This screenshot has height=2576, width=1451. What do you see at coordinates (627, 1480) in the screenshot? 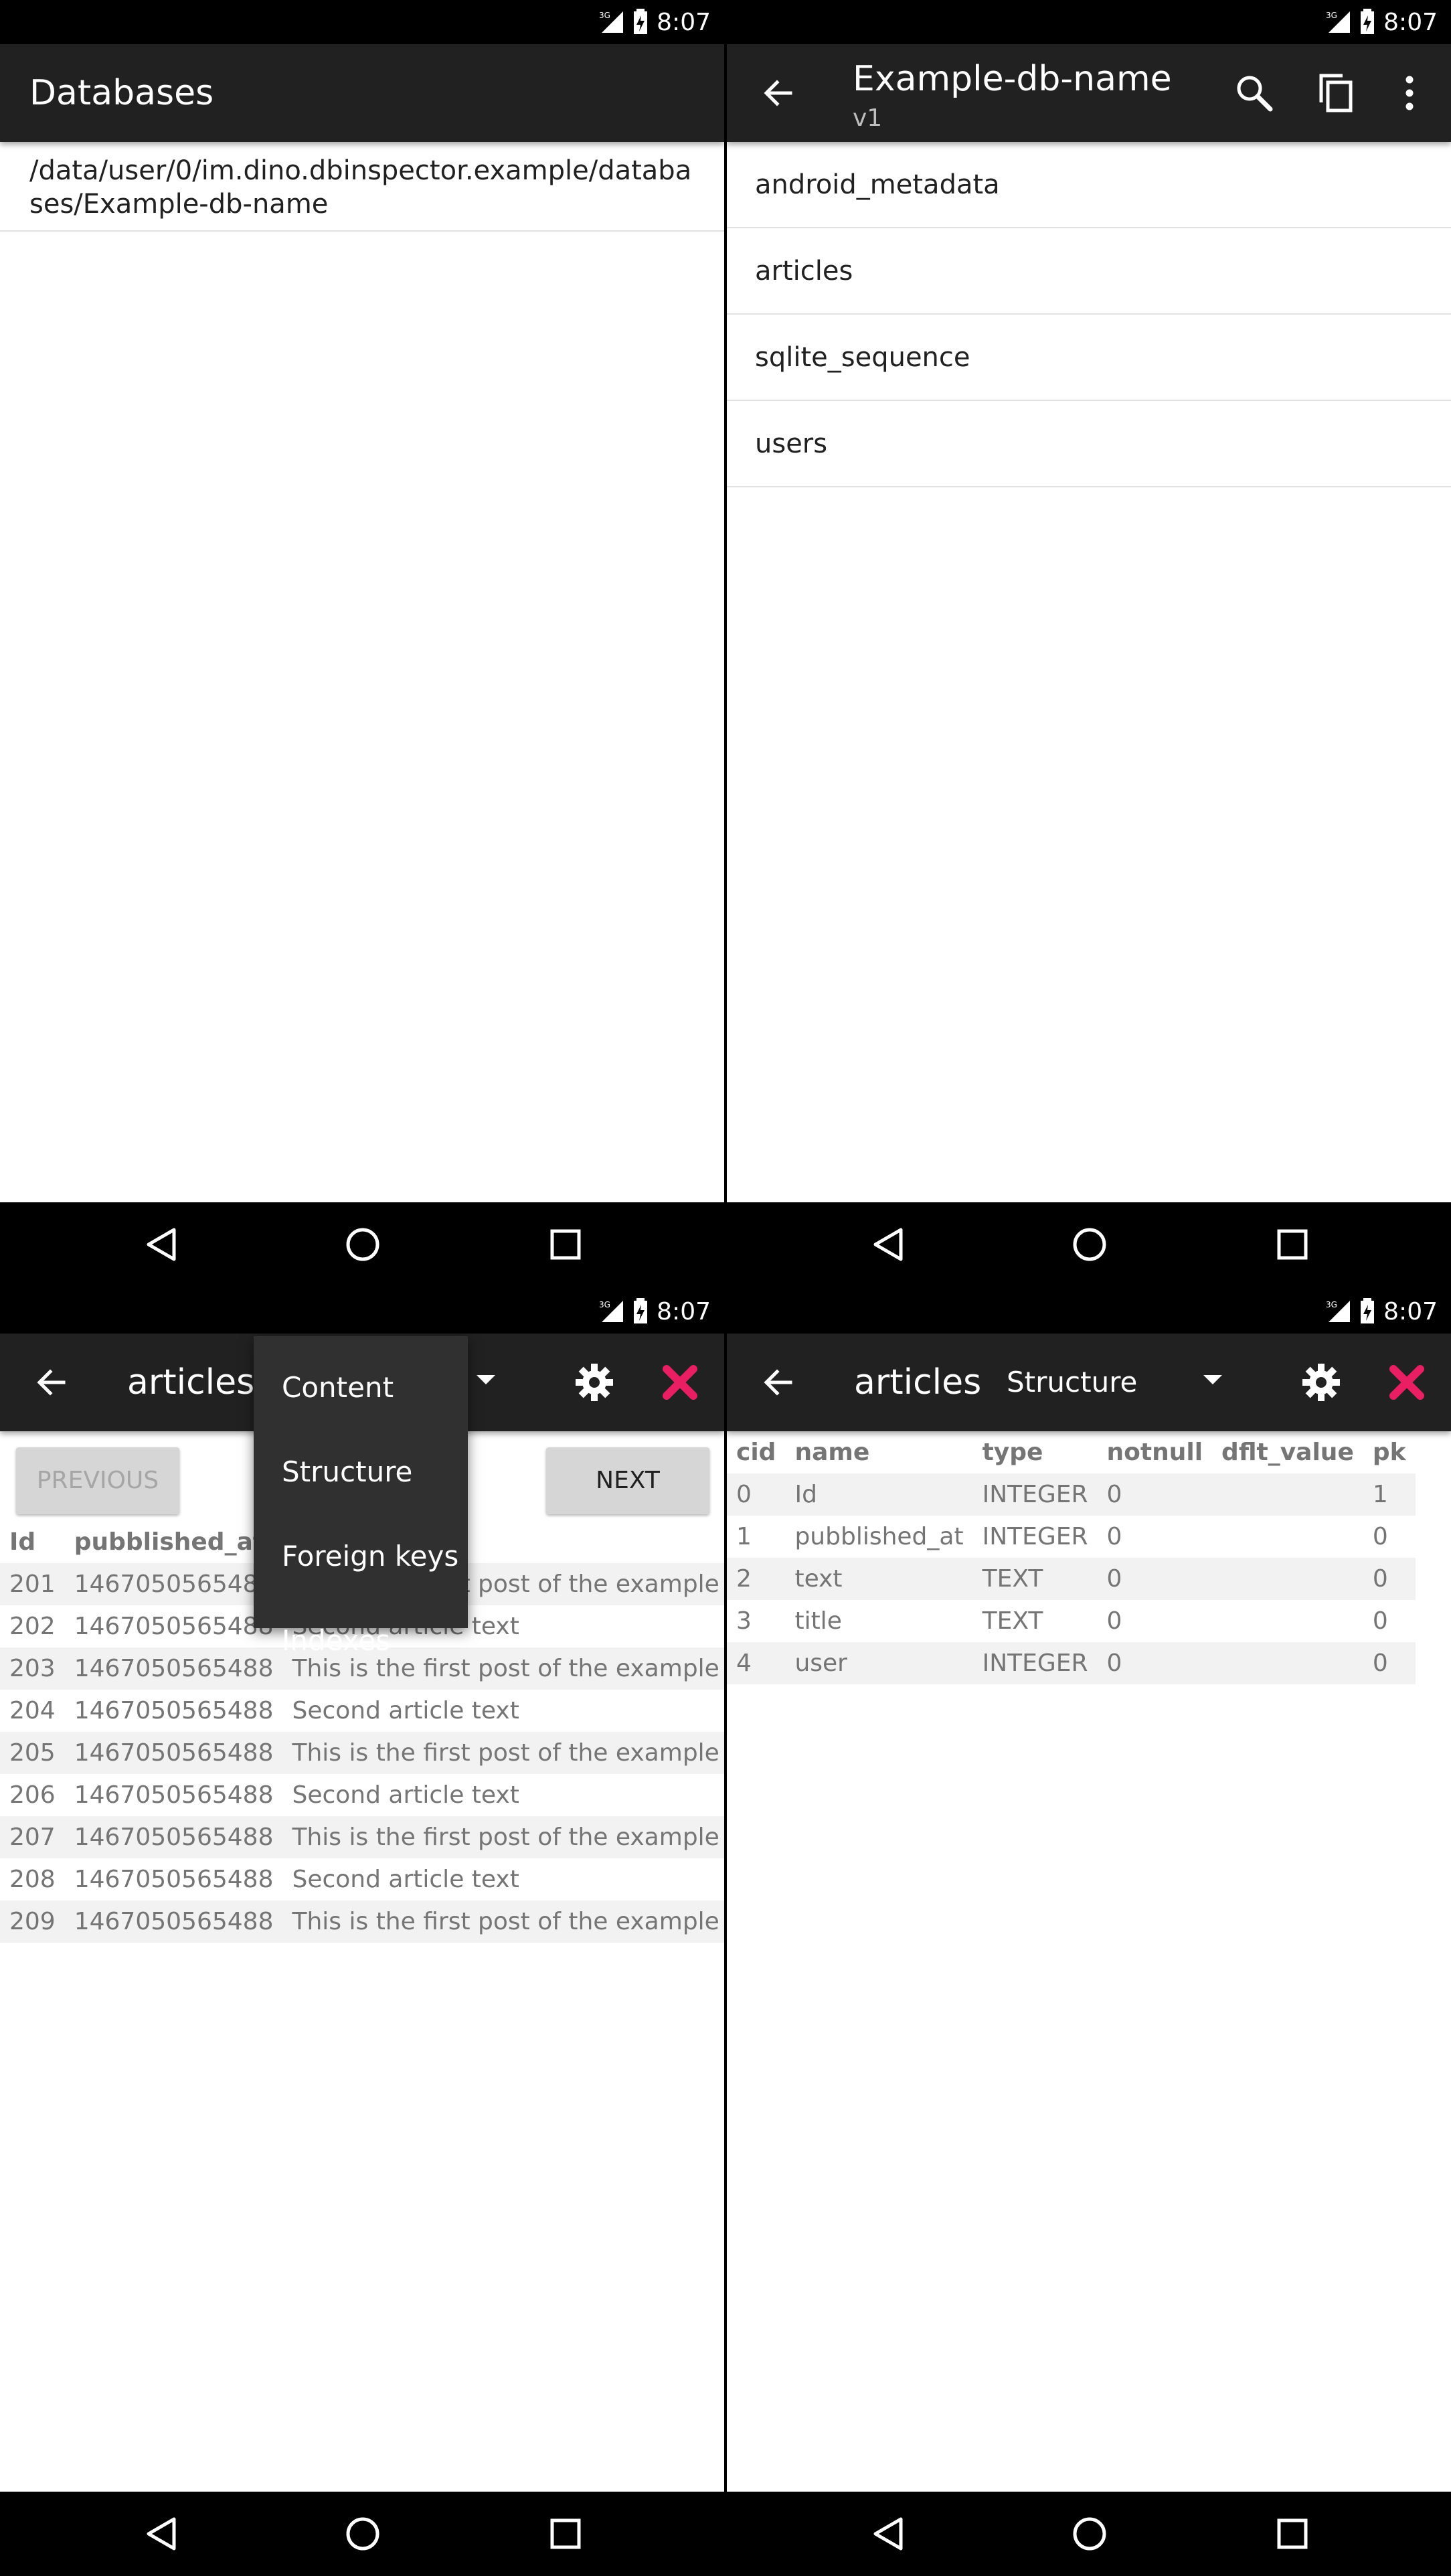
I see `next-button: NEXT` at bounding box center [627, 1480].